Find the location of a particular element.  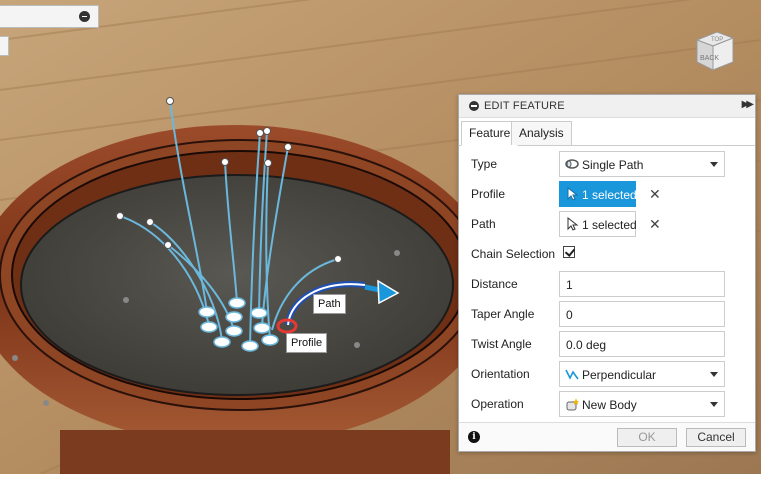

taper-angle-label: Taper Angle is located at coordinates (503, 314).